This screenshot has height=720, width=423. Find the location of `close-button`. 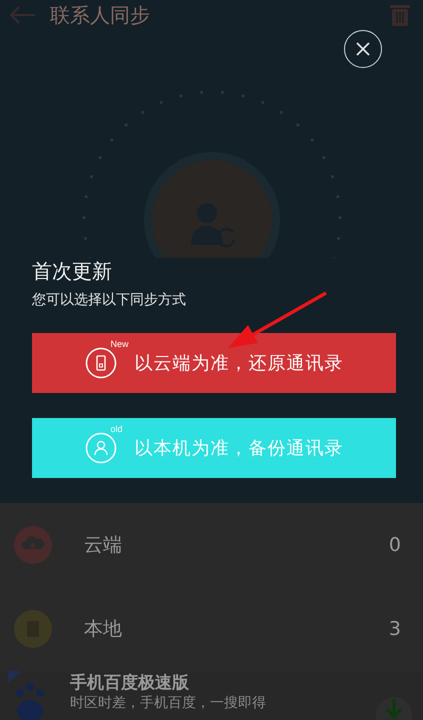

close-button is located at coordinates (363, 49).